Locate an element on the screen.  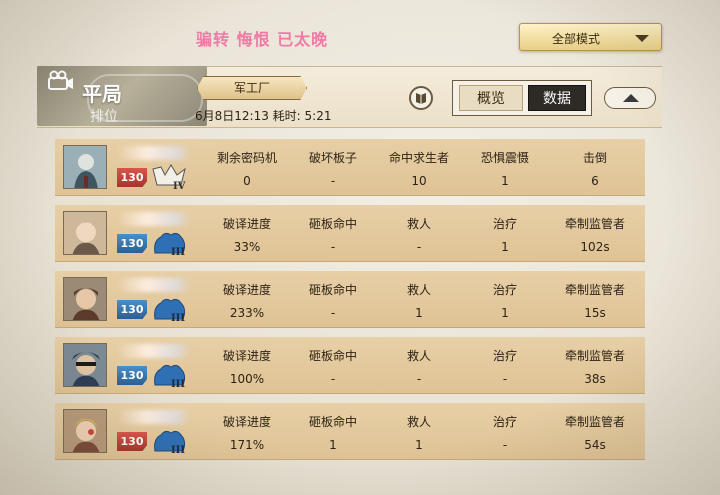
match-mode: 平局 is located at coordinates (102, 94).